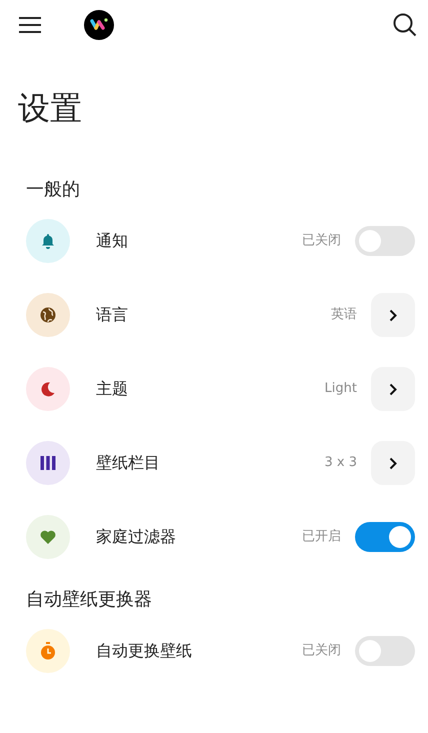 The height and width of the screenshot is (733, 428). I want to click on app-logo, so click(99, 25).